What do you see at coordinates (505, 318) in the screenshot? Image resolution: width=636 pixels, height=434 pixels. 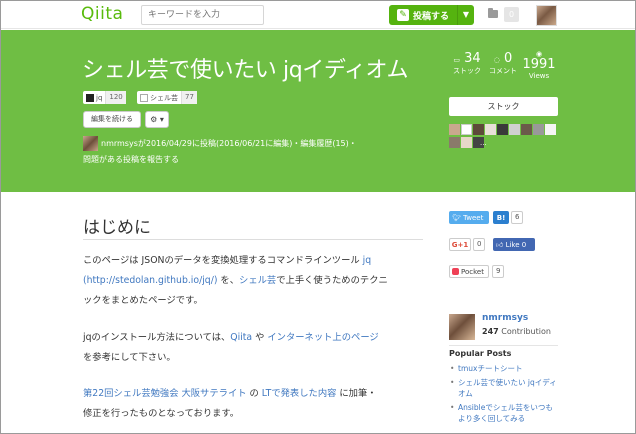 I see `sidebar-author-name: nmrmsys` at bounding box center [505, 318].